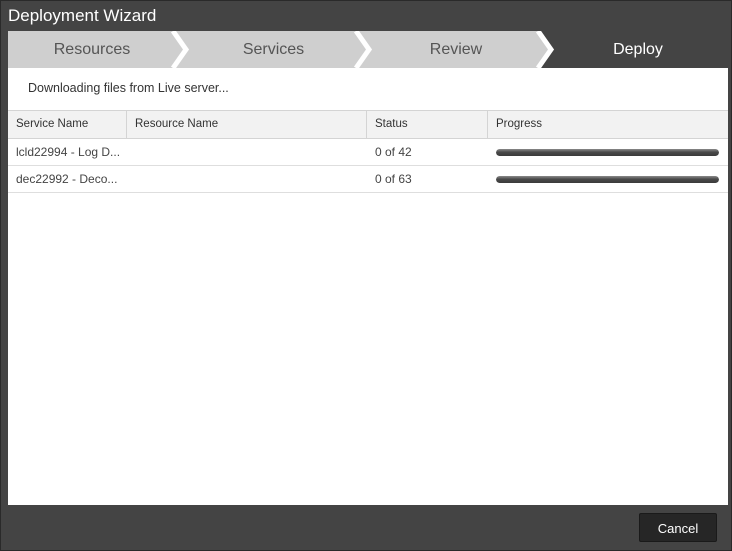 The height and width of the screenshot is (551, 732). I want to click on cancel-button: Cancel, so click(678, 527).